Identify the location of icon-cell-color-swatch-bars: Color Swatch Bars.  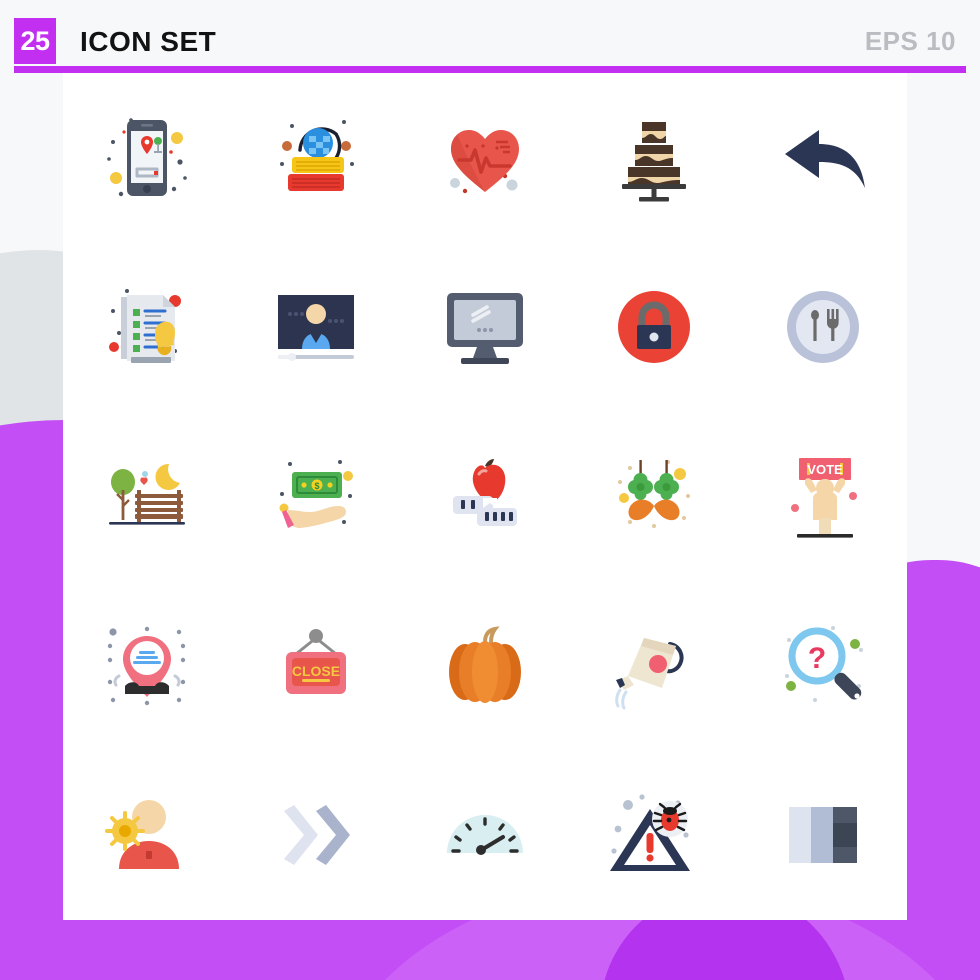
(822, 835).